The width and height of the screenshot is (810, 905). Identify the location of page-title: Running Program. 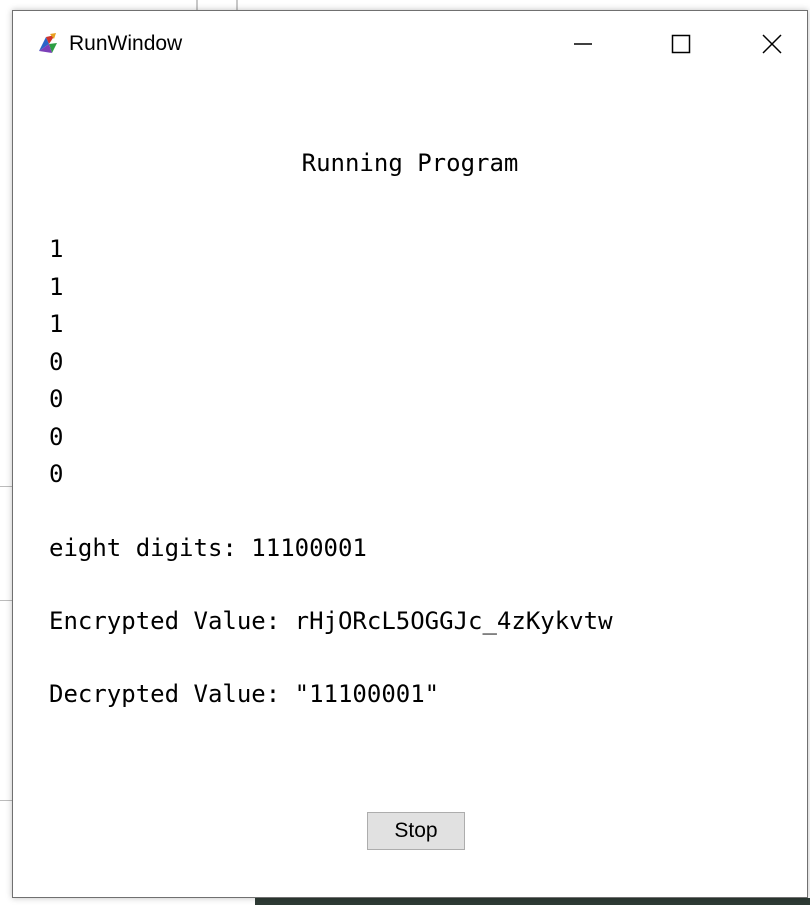
(410, 163).